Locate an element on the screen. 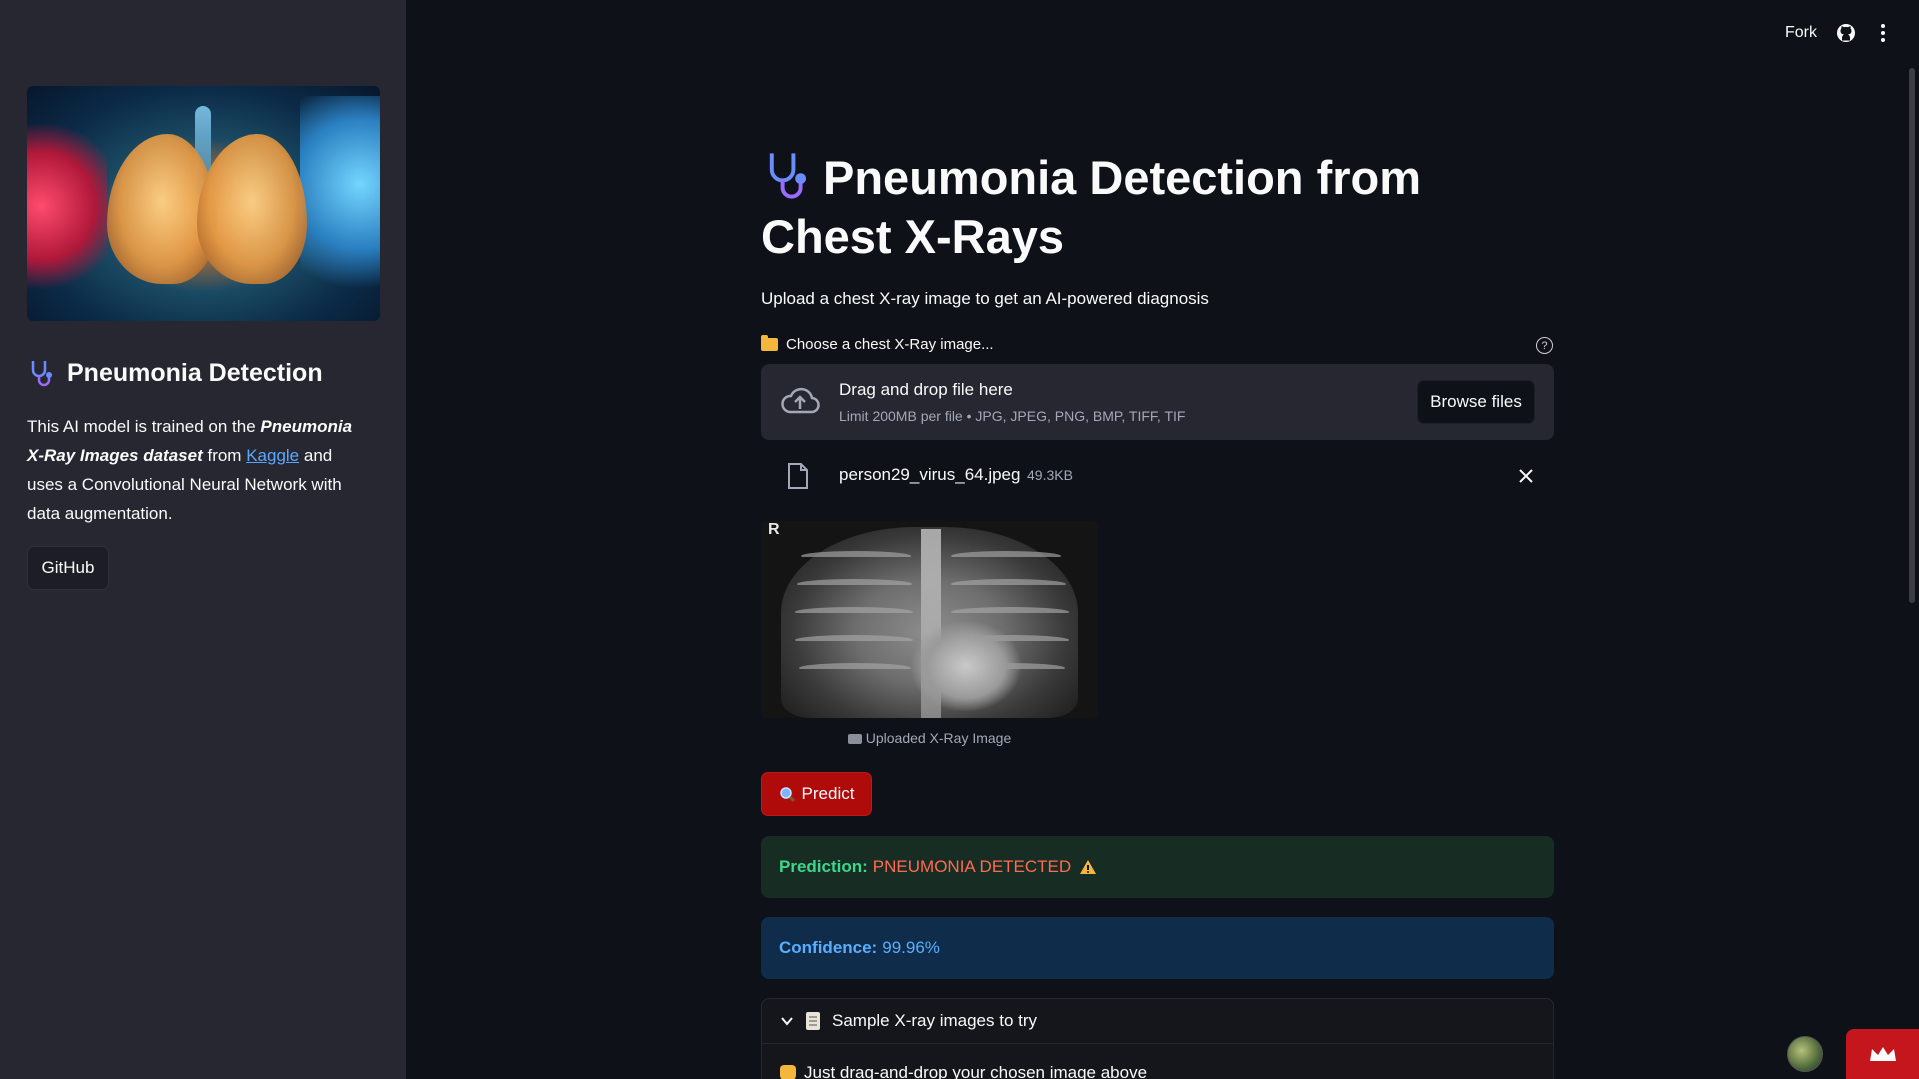 The image size is (1919, 1079). xray-image: R is located at coordinates (929, 619).